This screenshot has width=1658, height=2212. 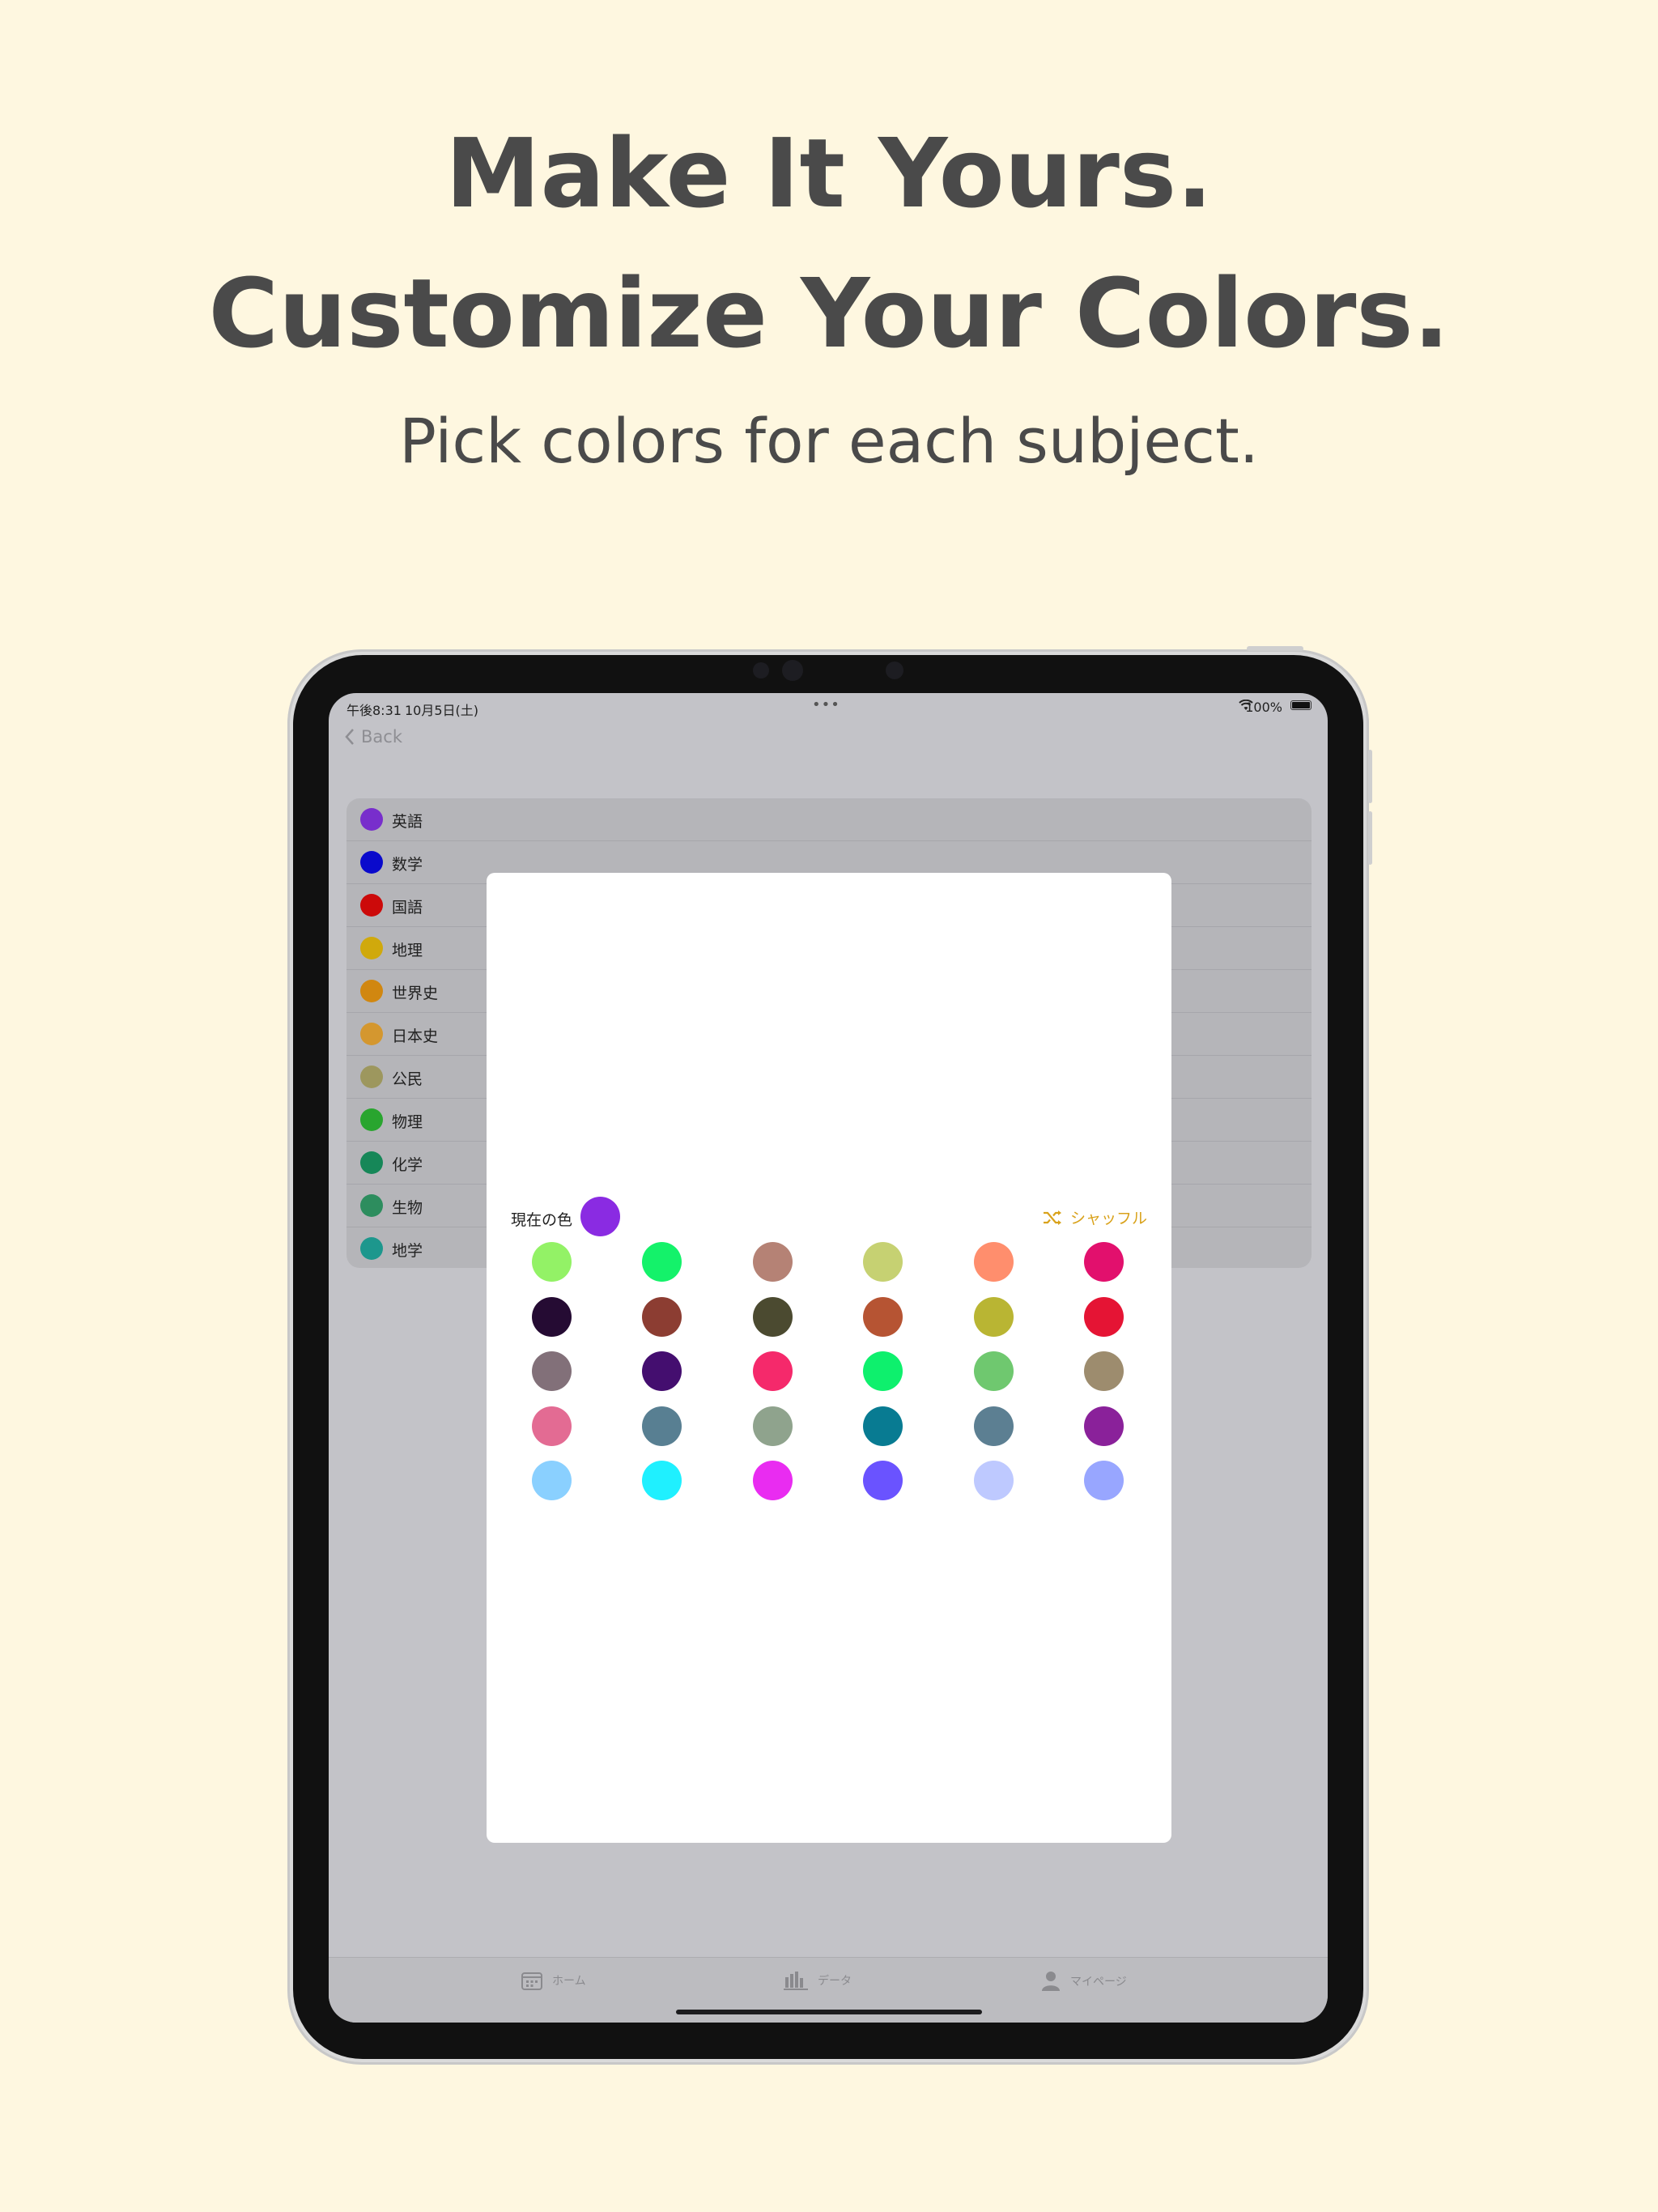 What do you see at coordinates (600, 1216) in the screenshot?
I see `current-color-swatch` at bounding box center [600, 1216].